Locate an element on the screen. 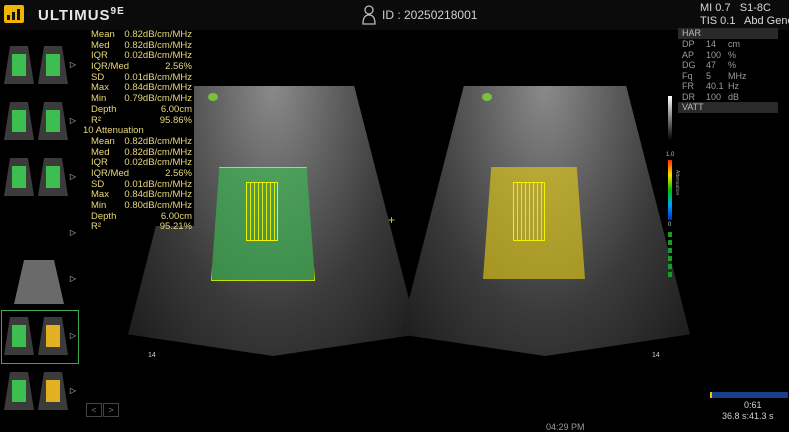 The width and height of the screenshot is (789, 432). mi-probe-readout: MI 0.7 S1-8C is located at coordinates (735, 8).